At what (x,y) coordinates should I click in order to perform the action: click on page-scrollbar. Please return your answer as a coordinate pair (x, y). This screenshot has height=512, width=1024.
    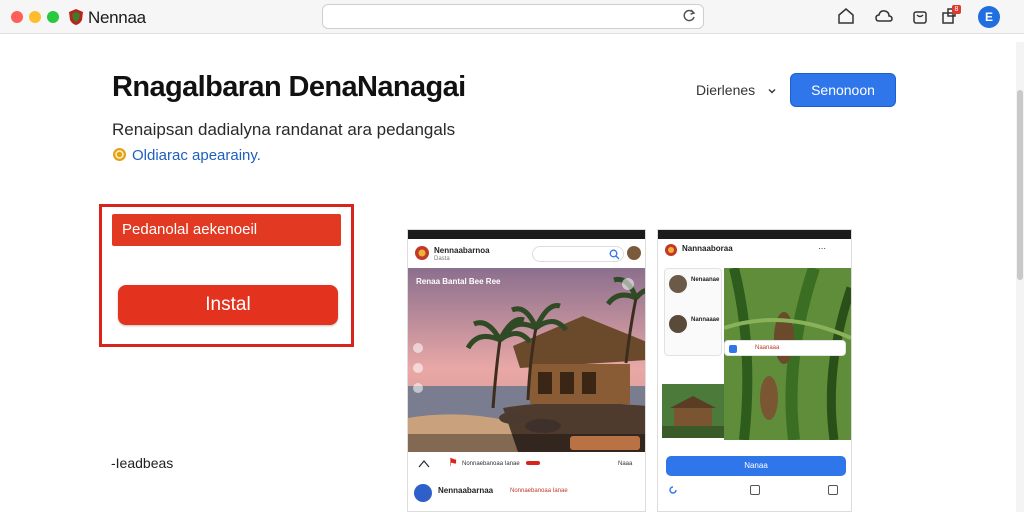
    Looking at the image, I should click on (1020, 277).